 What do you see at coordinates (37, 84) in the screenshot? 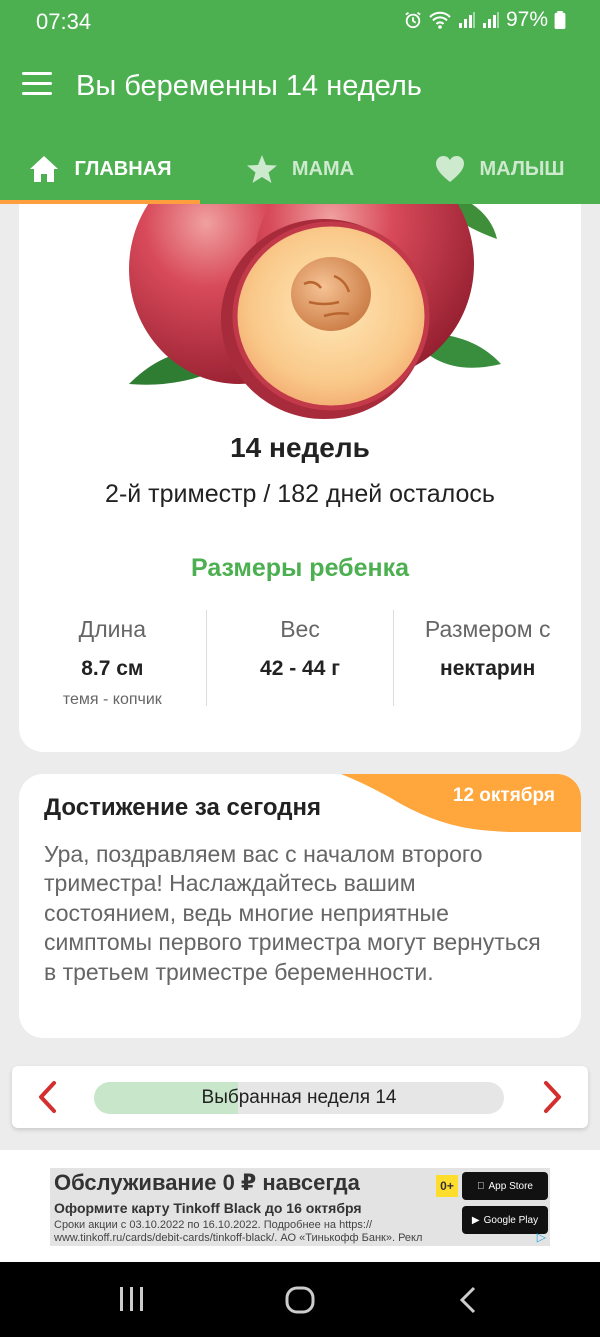
I see `hamburger-menu-icon` at bounding box center [37, 84].